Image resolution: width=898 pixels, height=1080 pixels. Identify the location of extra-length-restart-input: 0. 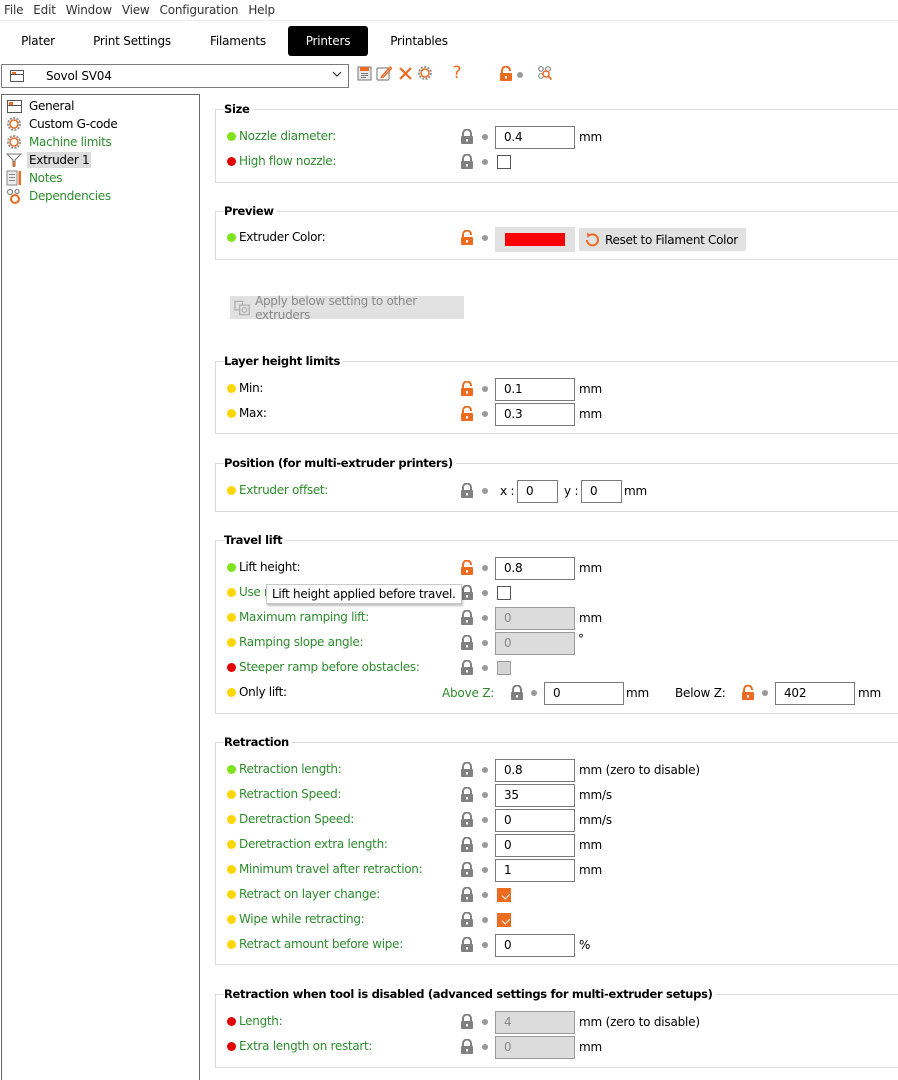
(535, 1047).